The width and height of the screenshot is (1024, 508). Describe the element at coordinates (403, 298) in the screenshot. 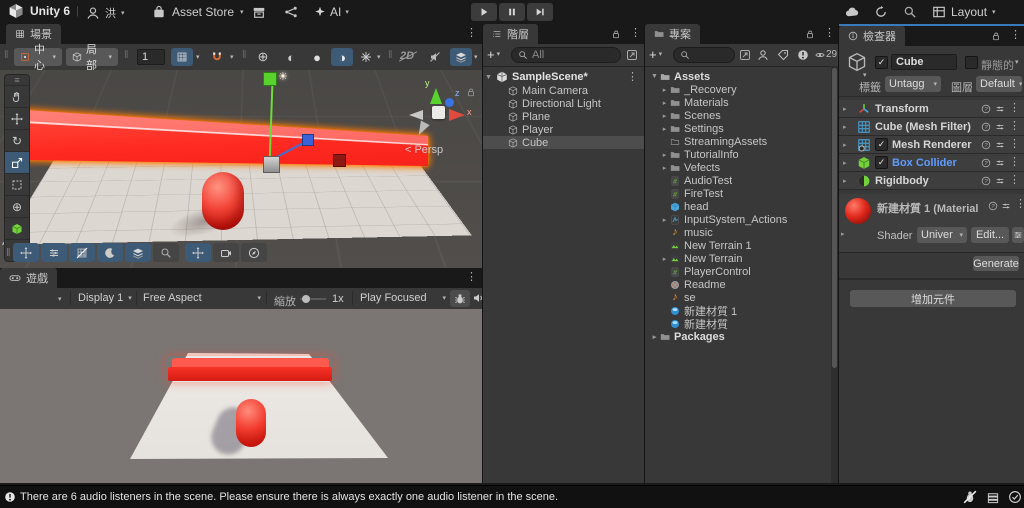

I see `play-focused-dropdown: Play Focused ▾` at that location.